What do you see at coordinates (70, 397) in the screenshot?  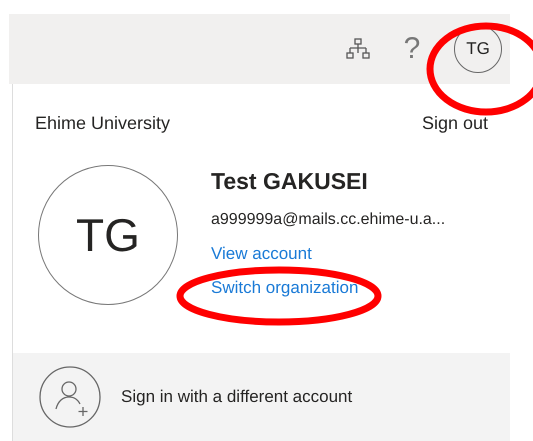 I see `add-person-icon` at bounding box center [70, 397].